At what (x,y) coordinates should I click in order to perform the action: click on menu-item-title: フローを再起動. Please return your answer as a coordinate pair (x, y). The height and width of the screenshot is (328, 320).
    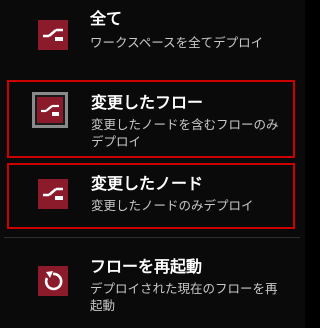
    Looking at the image, I should click on (146, 266).